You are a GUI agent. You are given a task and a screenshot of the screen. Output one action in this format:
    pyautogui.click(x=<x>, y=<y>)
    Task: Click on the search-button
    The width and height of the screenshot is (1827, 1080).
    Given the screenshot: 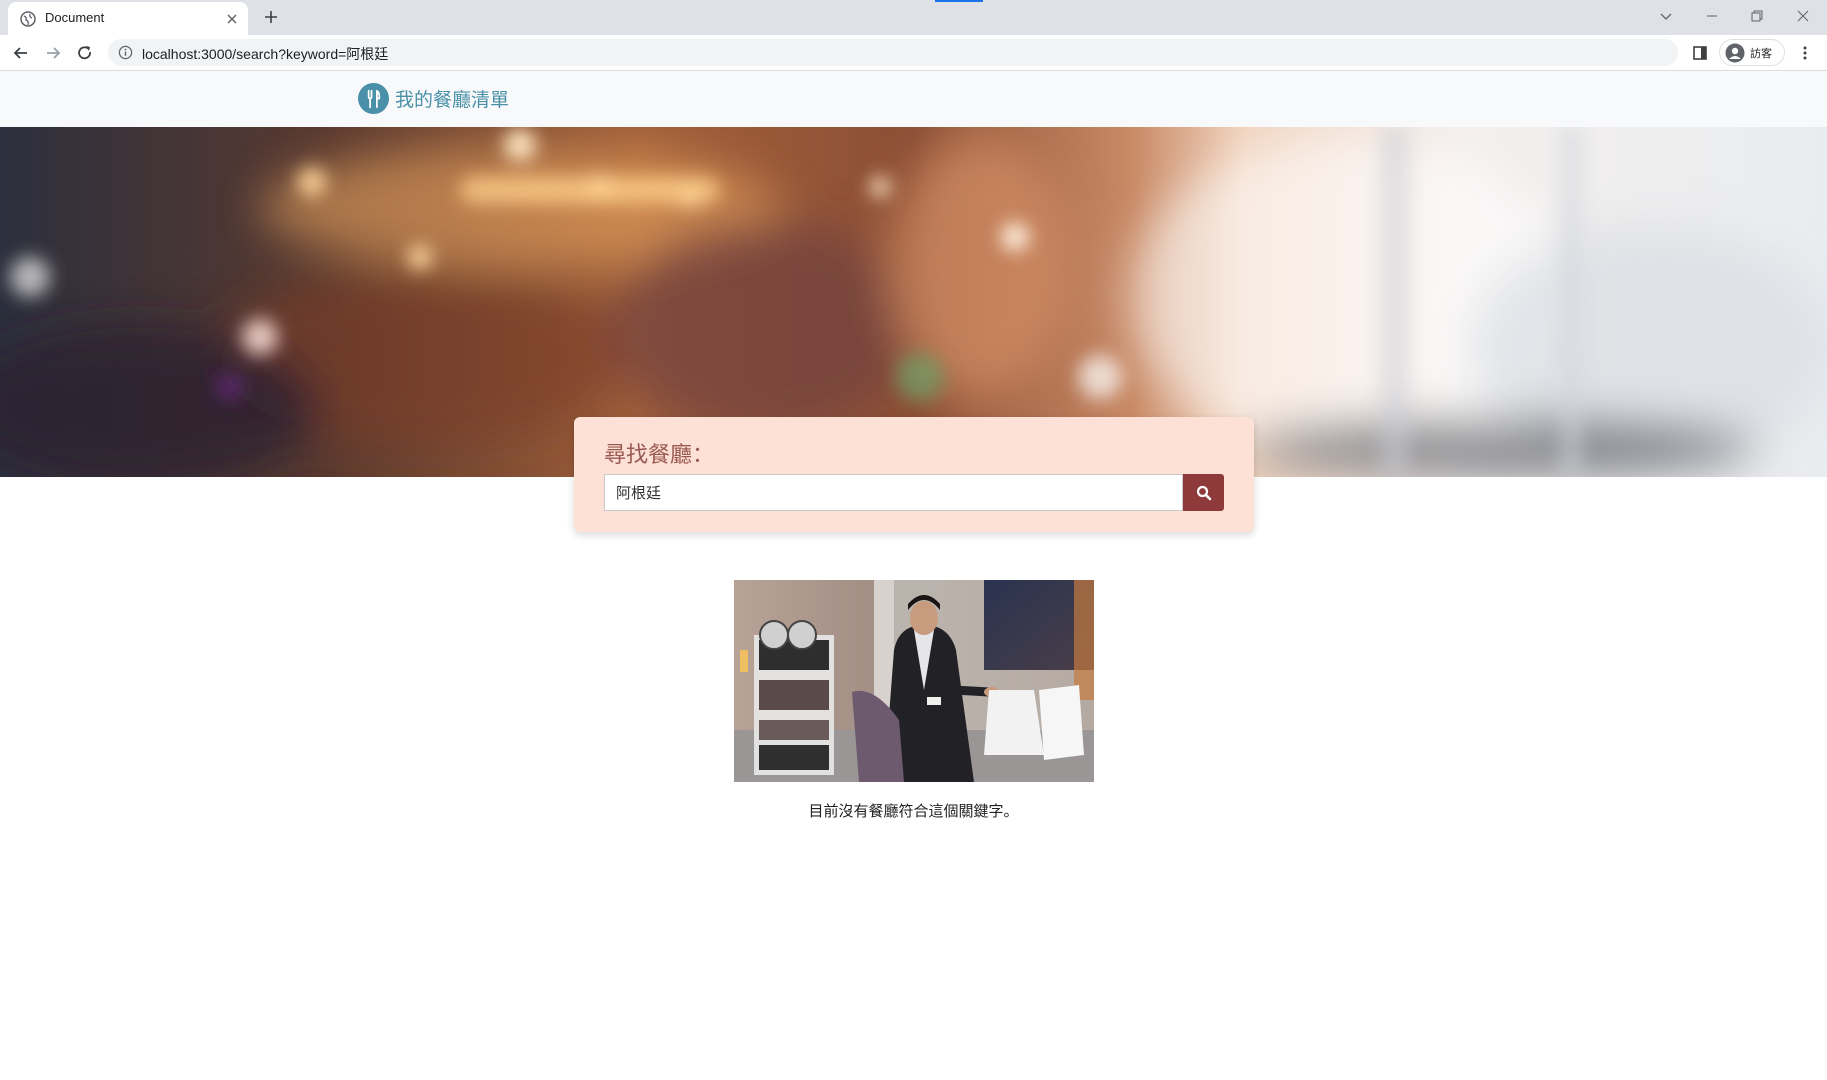 What is the action you would take?
    pyautogui.click(x=1203, y=492)
    